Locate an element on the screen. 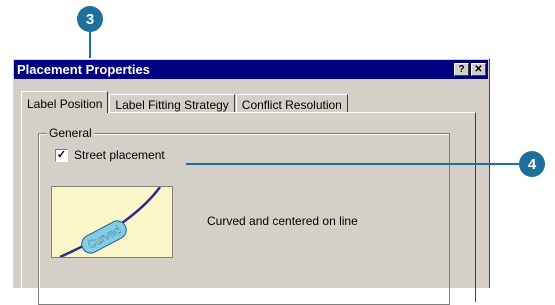 This screenshot has width=555, height=305. callout-3: 3 is located at coordinates (90, 19).